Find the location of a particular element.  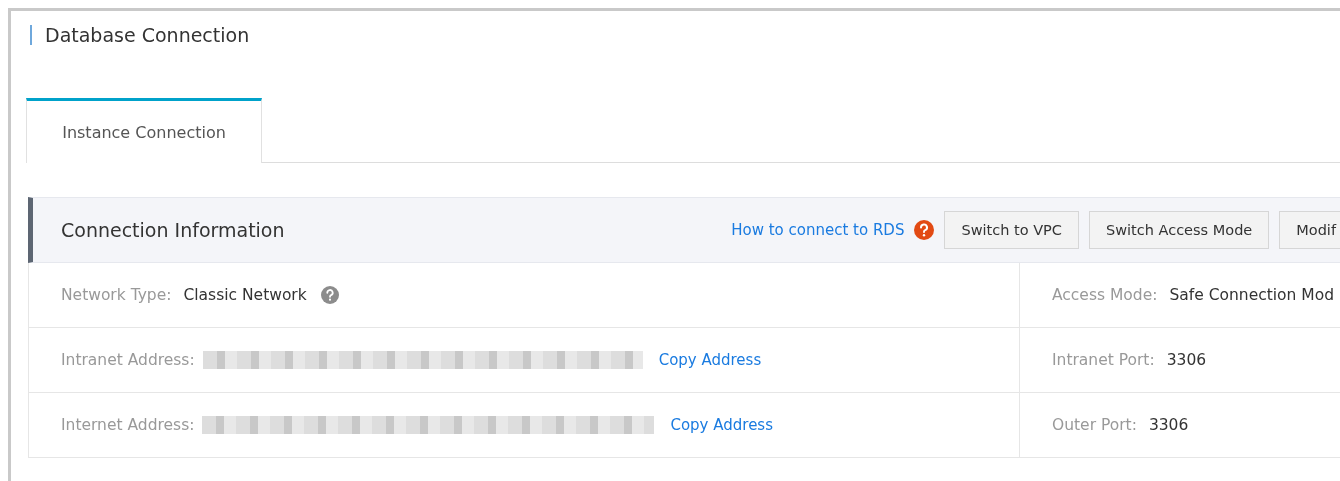

action-button: Switch to VPC is located at coordinates (1011, 230).